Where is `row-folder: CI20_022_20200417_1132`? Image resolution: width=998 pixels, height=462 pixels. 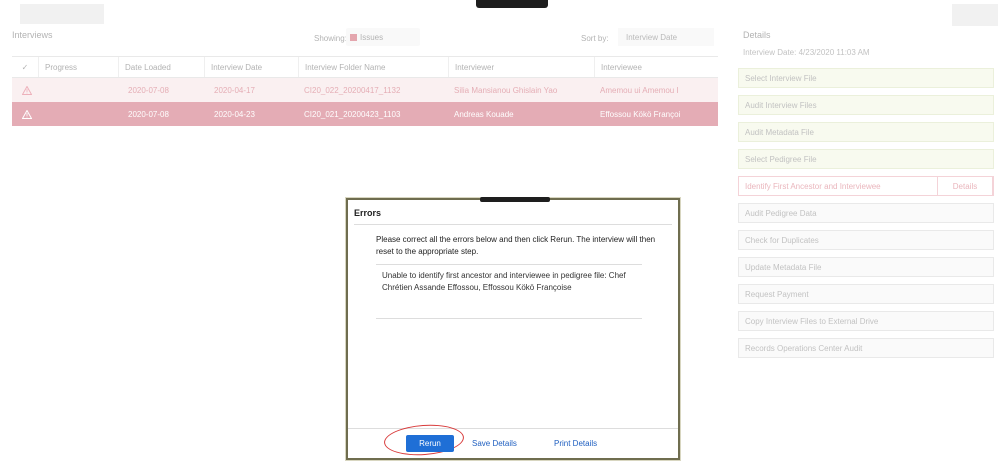 row-folder: CI20_022_20200417_1132 is located at coordinates (352, 90).